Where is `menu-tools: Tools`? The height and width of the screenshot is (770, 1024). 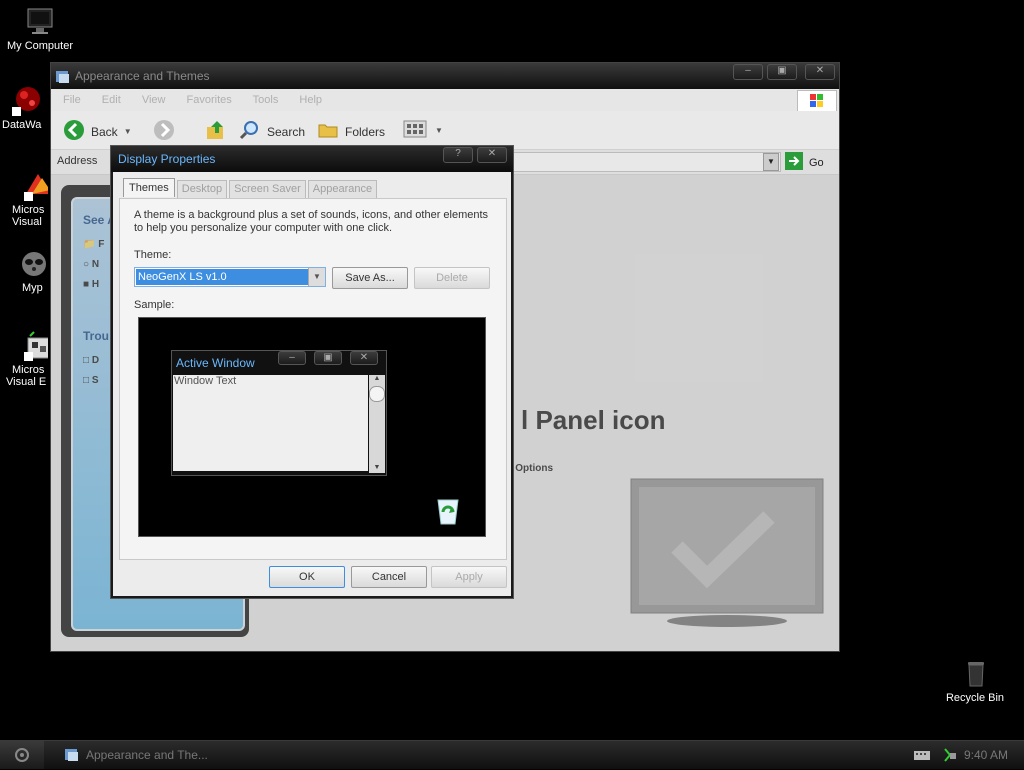
menu-tools: Tools is located at coordinates (266, 100).